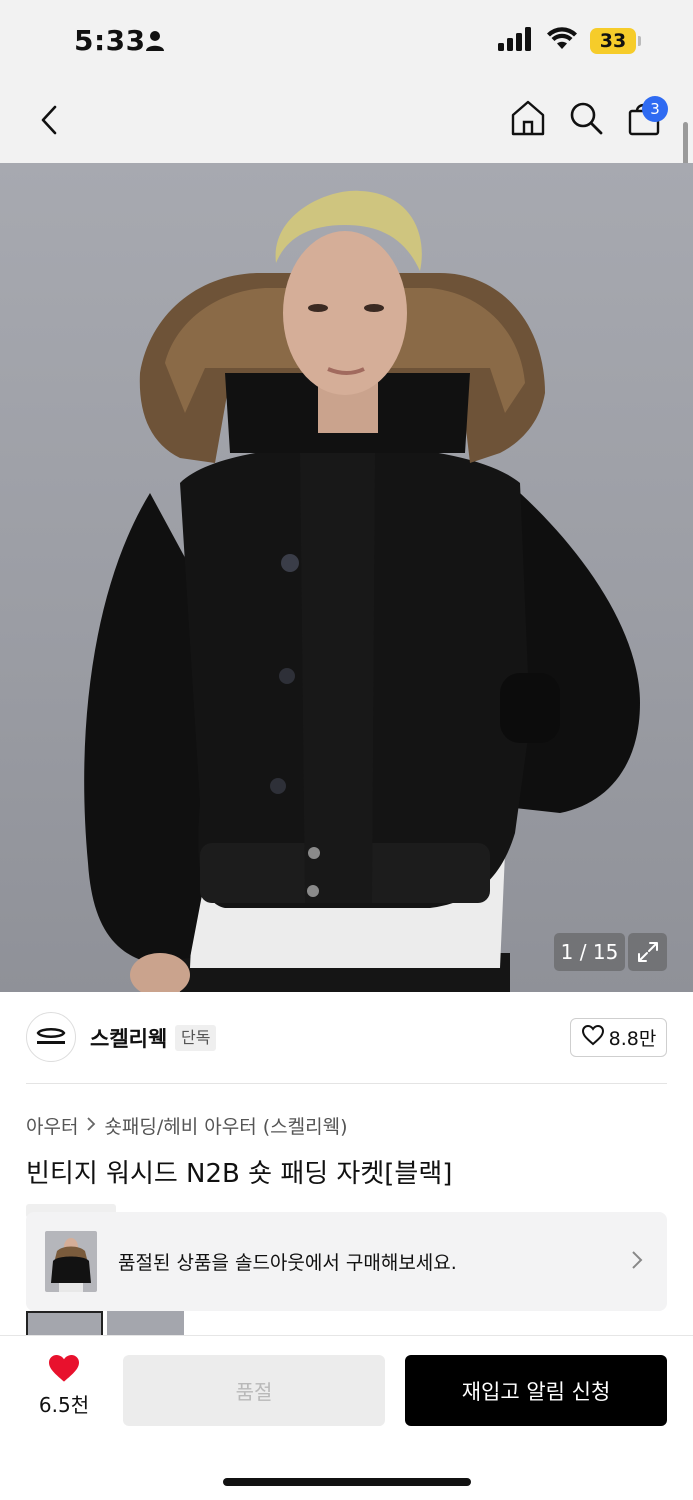  What do you see at coordinates (593, 1037) in the screenshot?
I see `heart-outline-icon` at bounding box center [593, 1037].